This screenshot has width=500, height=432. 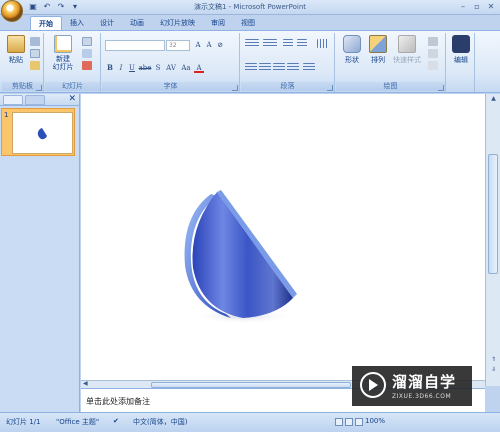 I want to click on shape-outline-icon, so click(x=433, y=53).